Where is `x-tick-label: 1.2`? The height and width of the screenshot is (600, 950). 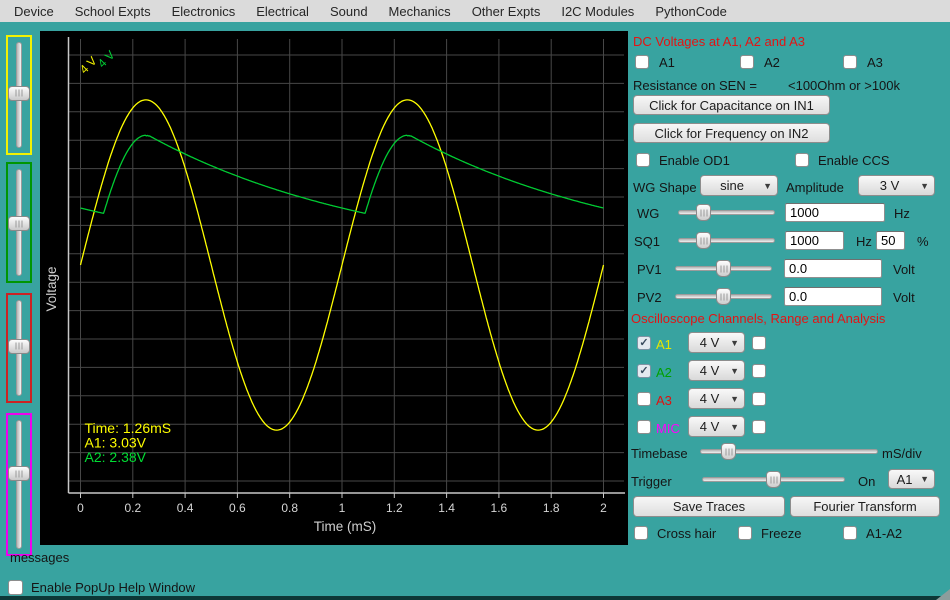 x-tick-label: 1.2 is located at coordinates (394, 508).